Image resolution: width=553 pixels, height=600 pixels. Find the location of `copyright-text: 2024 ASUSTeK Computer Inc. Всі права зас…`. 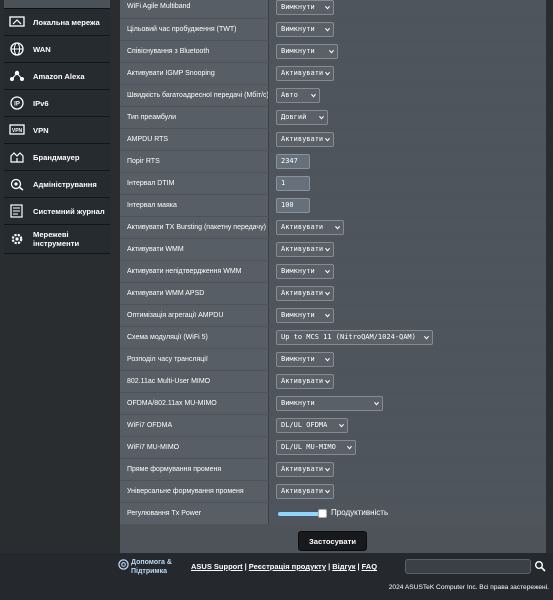

copyright-text: 2024 ASUSTeK Computer Inc. Всі права зас… is located at coordinates (468, 587).